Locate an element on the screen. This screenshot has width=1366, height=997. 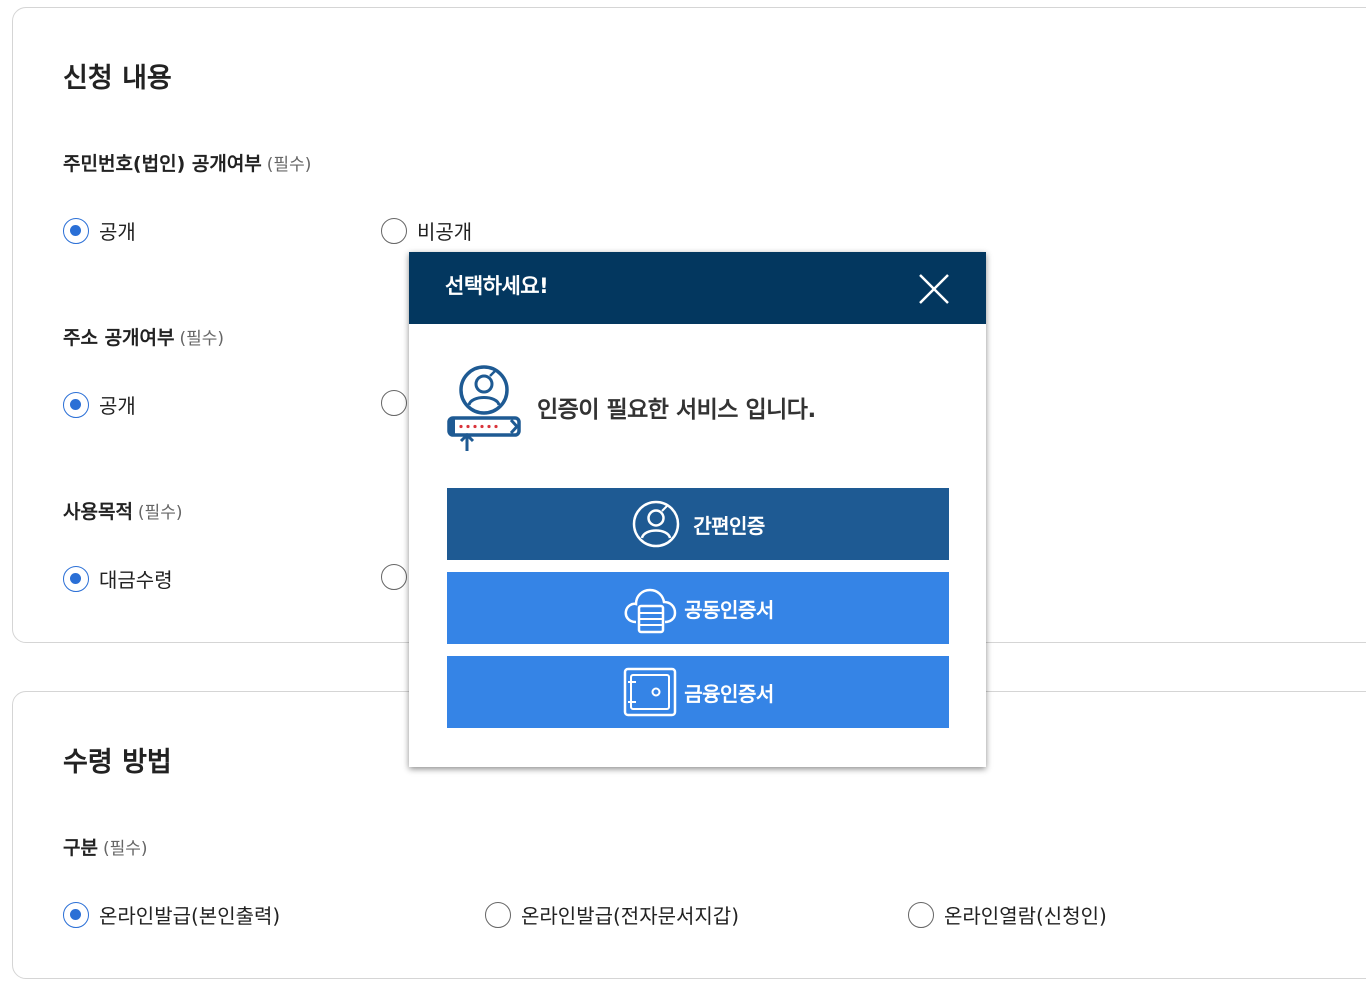
section-title-application: 신청 내용 is located at coordinates (117, 78).